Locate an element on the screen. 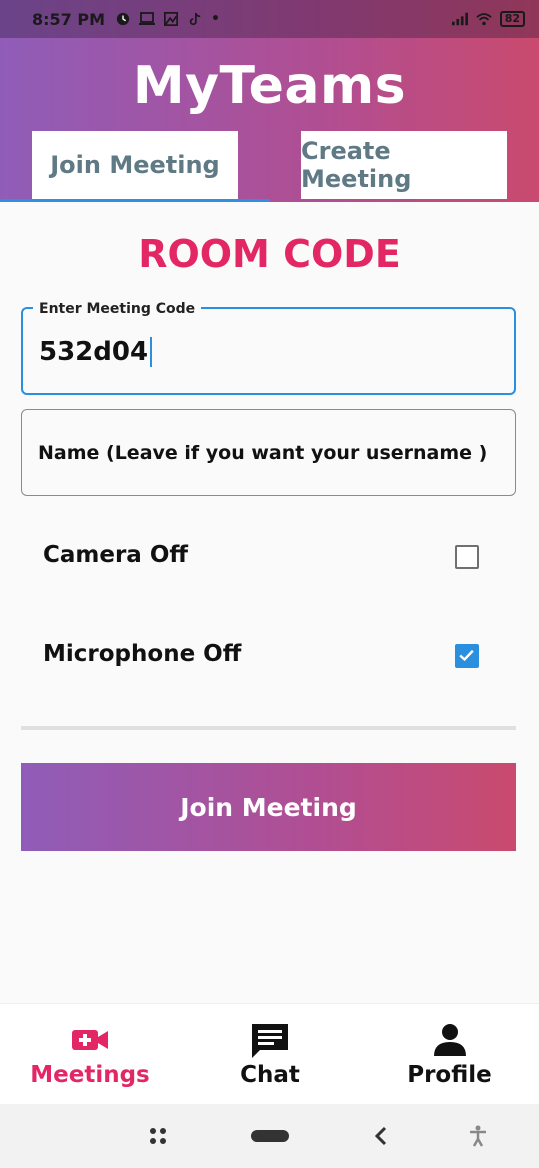 The width and height of the screenshot is (539, 1168). bottom-navigation: Meetings Chat Profile is located at coordinates (269, 1053).